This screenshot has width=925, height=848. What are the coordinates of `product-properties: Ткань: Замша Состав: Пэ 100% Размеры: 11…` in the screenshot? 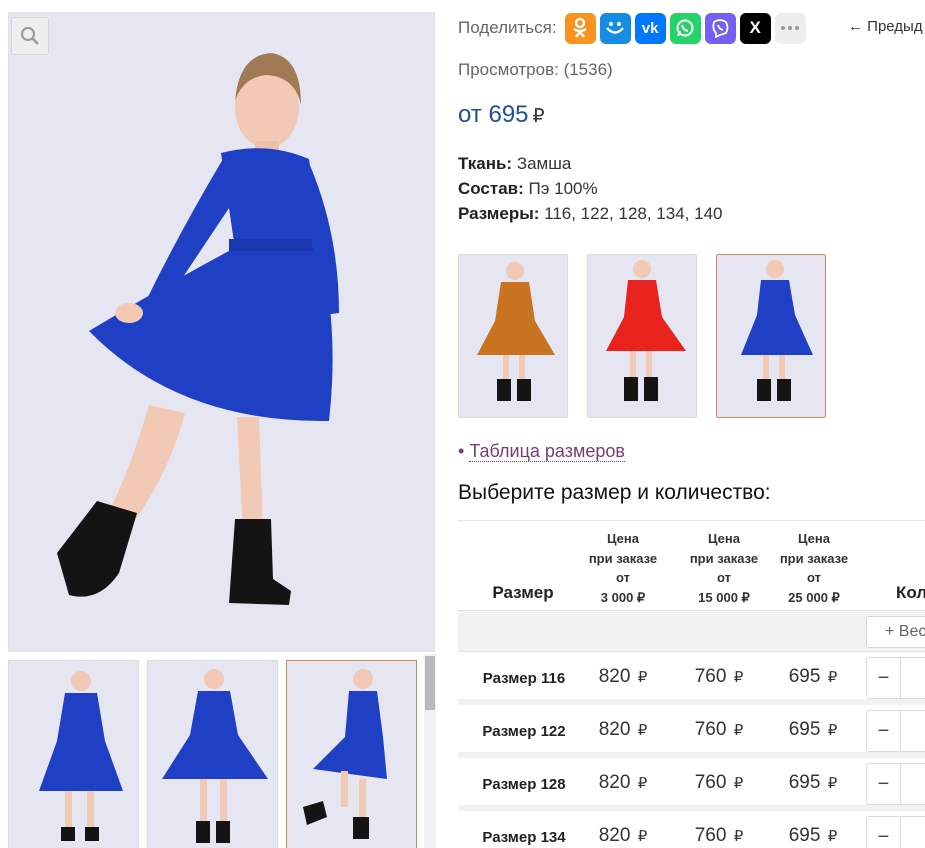 It's located at (590, 188).